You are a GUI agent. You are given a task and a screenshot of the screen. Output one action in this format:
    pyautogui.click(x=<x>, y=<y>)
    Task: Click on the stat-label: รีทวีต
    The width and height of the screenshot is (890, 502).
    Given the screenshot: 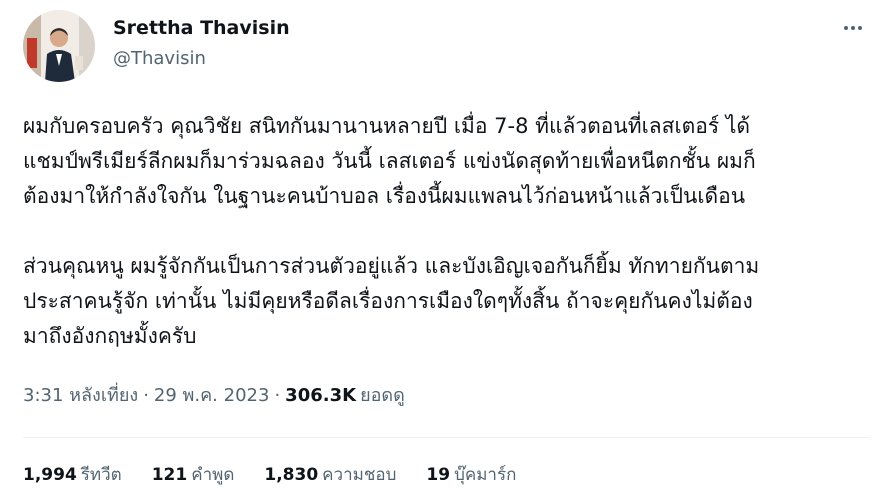 What is the action you would take?
    pyautogui.click(x=101, y=475)
    